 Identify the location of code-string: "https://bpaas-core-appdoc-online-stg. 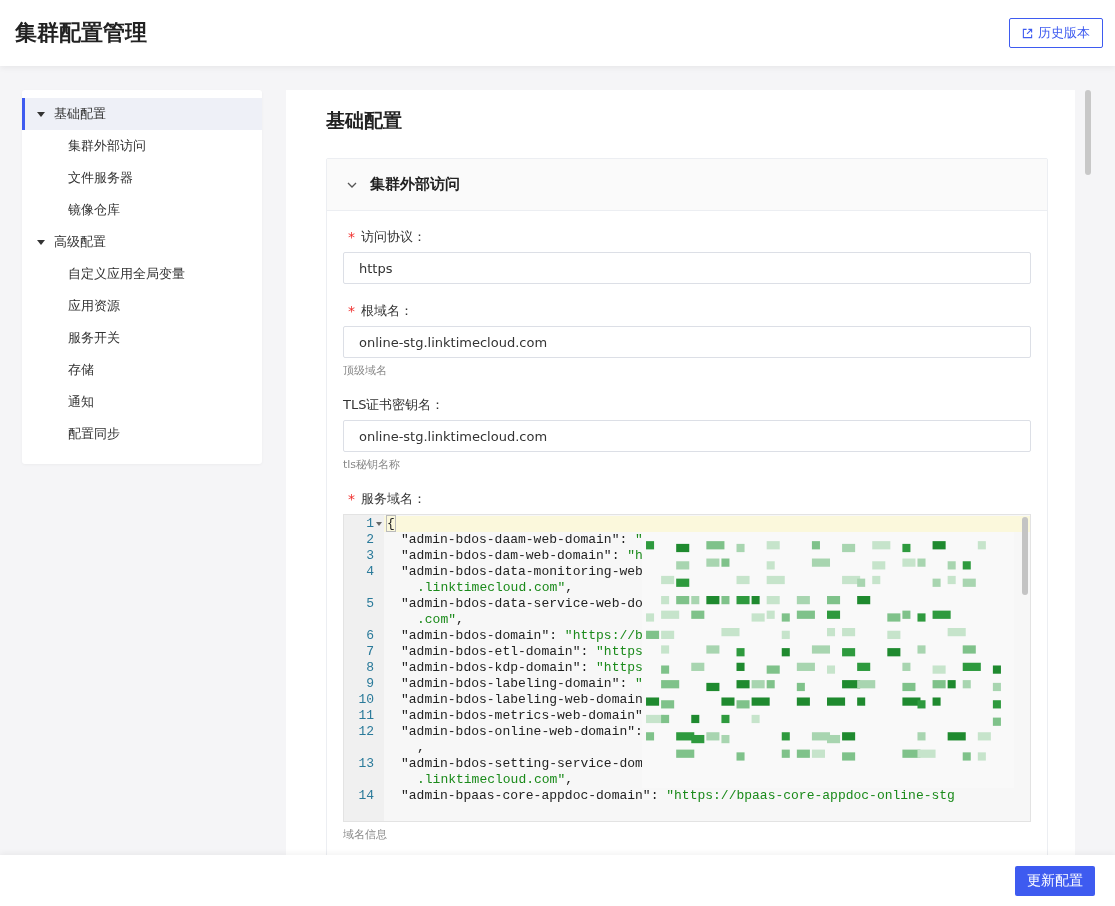
(810, 795).